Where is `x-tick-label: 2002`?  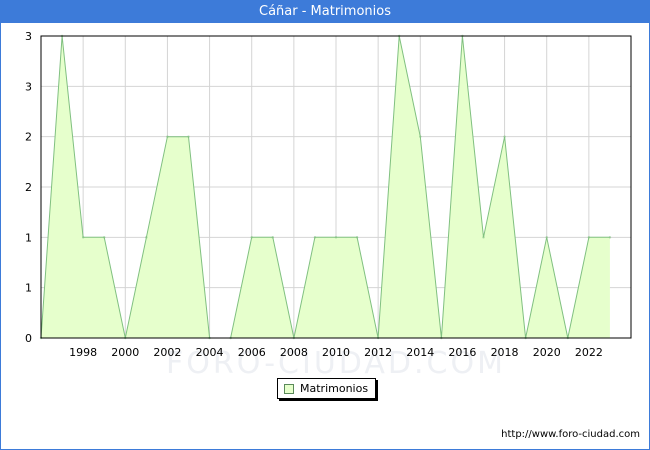 x-tick-label: 2002 is located at coordinates (167, 352).